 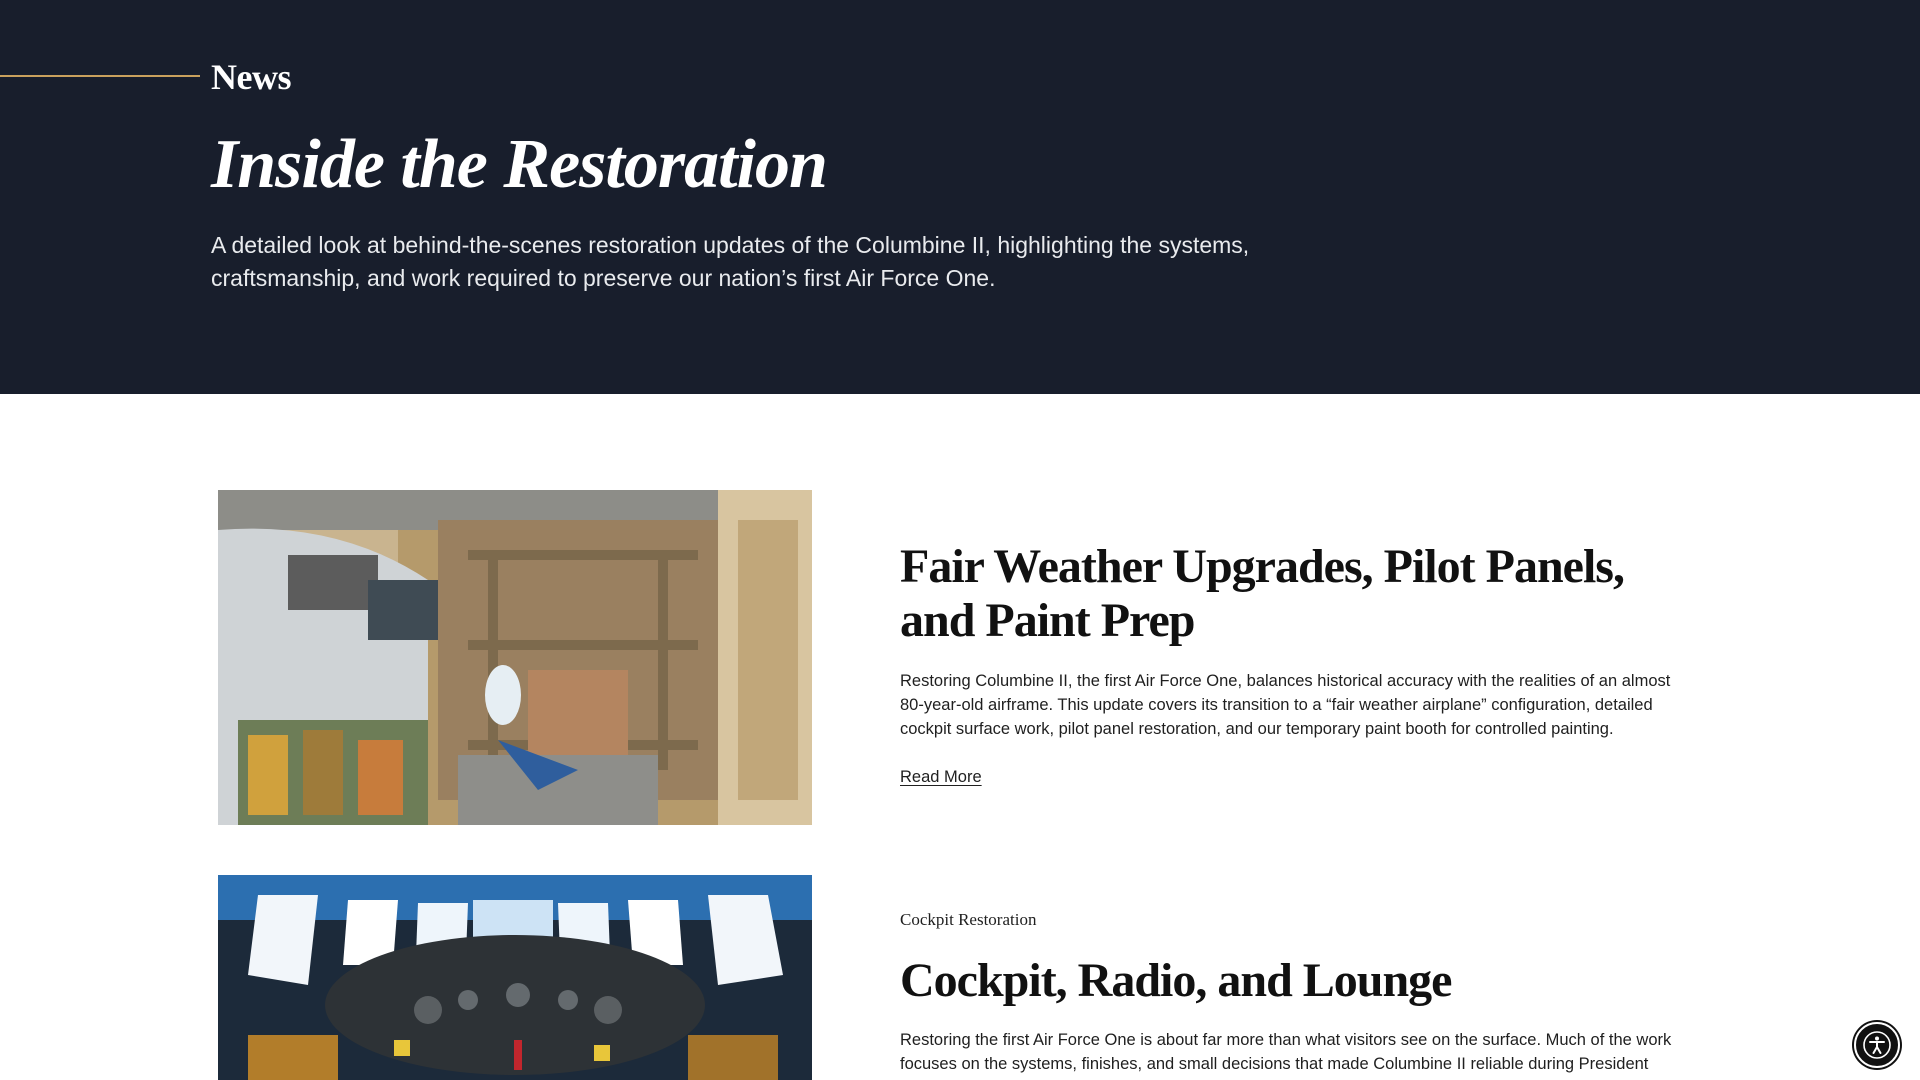 I want to click on read-more-link: Read More, so click(x=941, y=777).